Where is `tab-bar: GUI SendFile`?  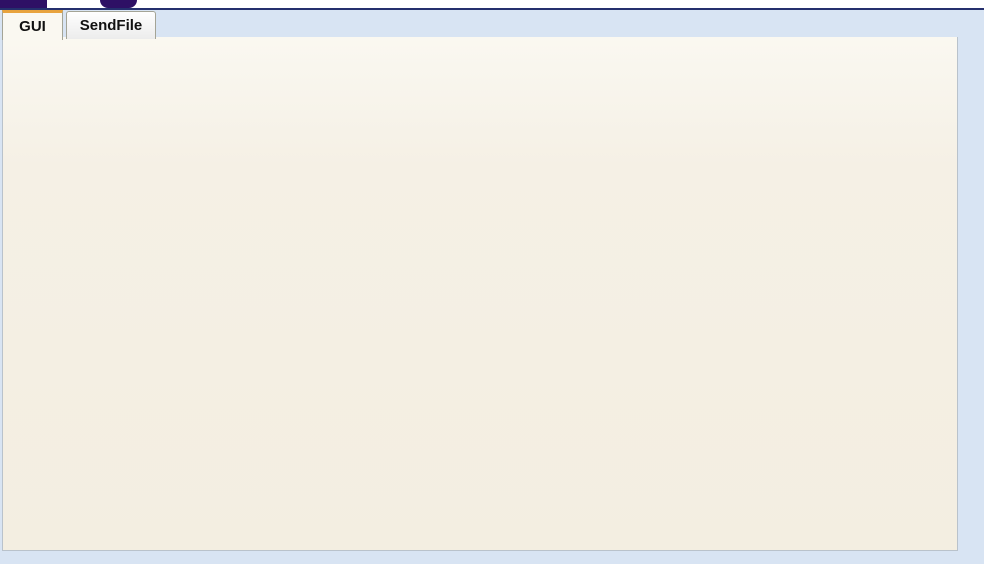 tab-bar: GUI SendFile is located at coordinates (492, 24).